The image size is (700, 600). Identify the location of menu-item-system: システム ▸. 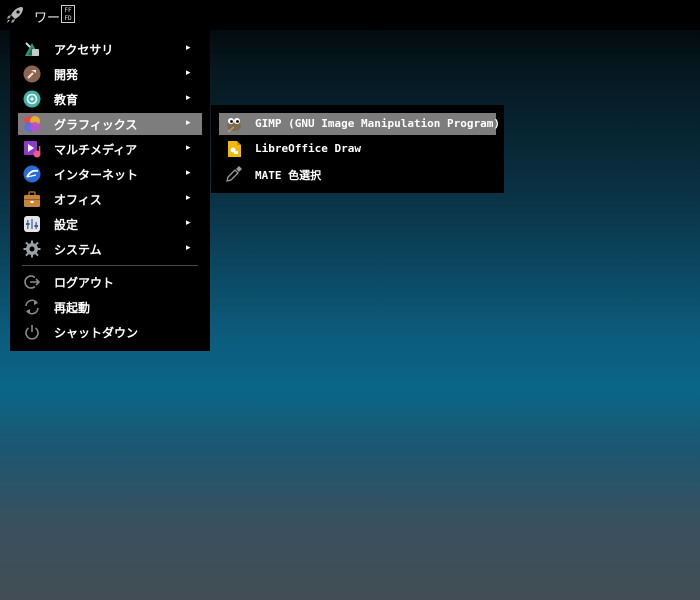
(110, 249).